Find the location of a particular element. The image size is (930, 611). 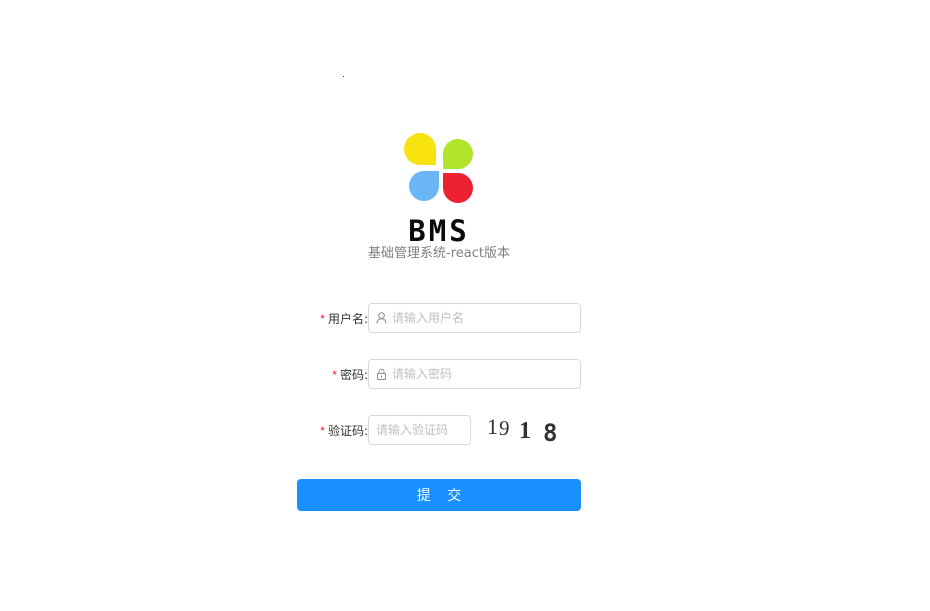

password-row: * 密码: is located at coordinates (440, 374).